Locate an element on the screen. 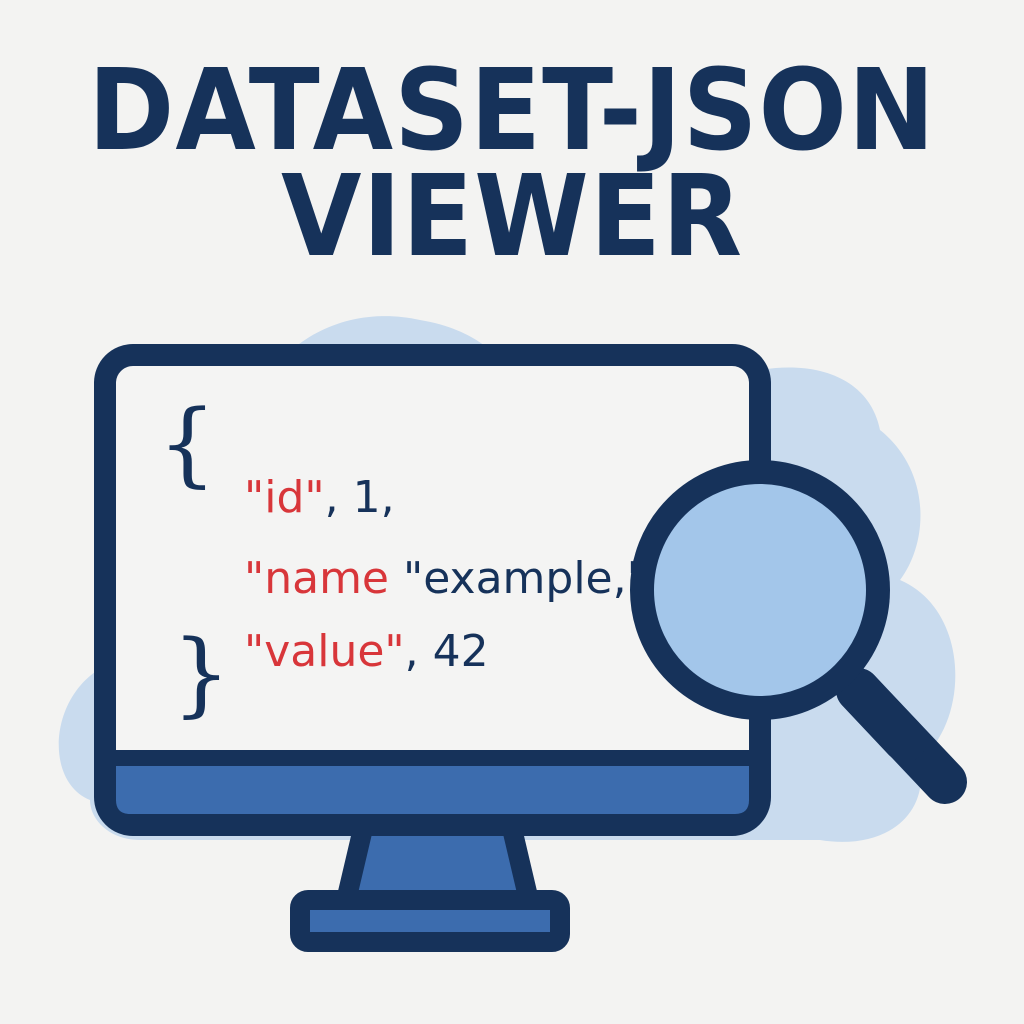 Image resolution: width=1024 pixels, height=1024 pixels. code-line-3: "value", 42 is located at coordinates (352, 630).